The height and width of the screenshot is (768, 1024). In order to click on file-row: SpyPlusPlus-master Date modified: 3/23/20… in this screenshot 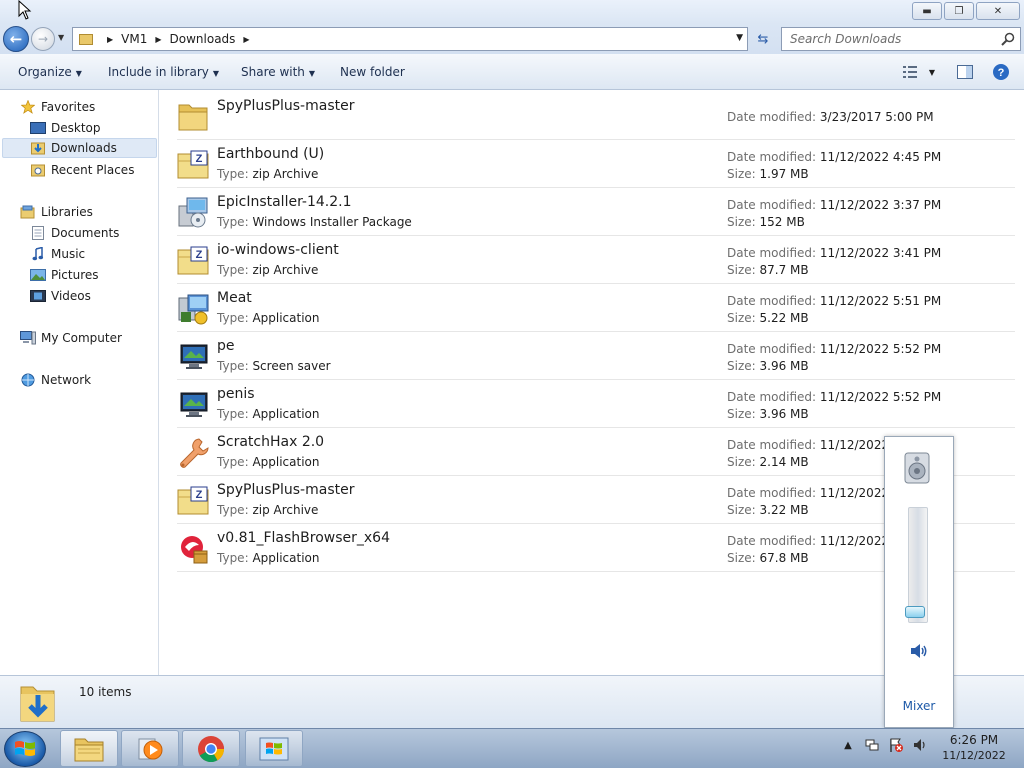, I will do `click(596, 116)`.